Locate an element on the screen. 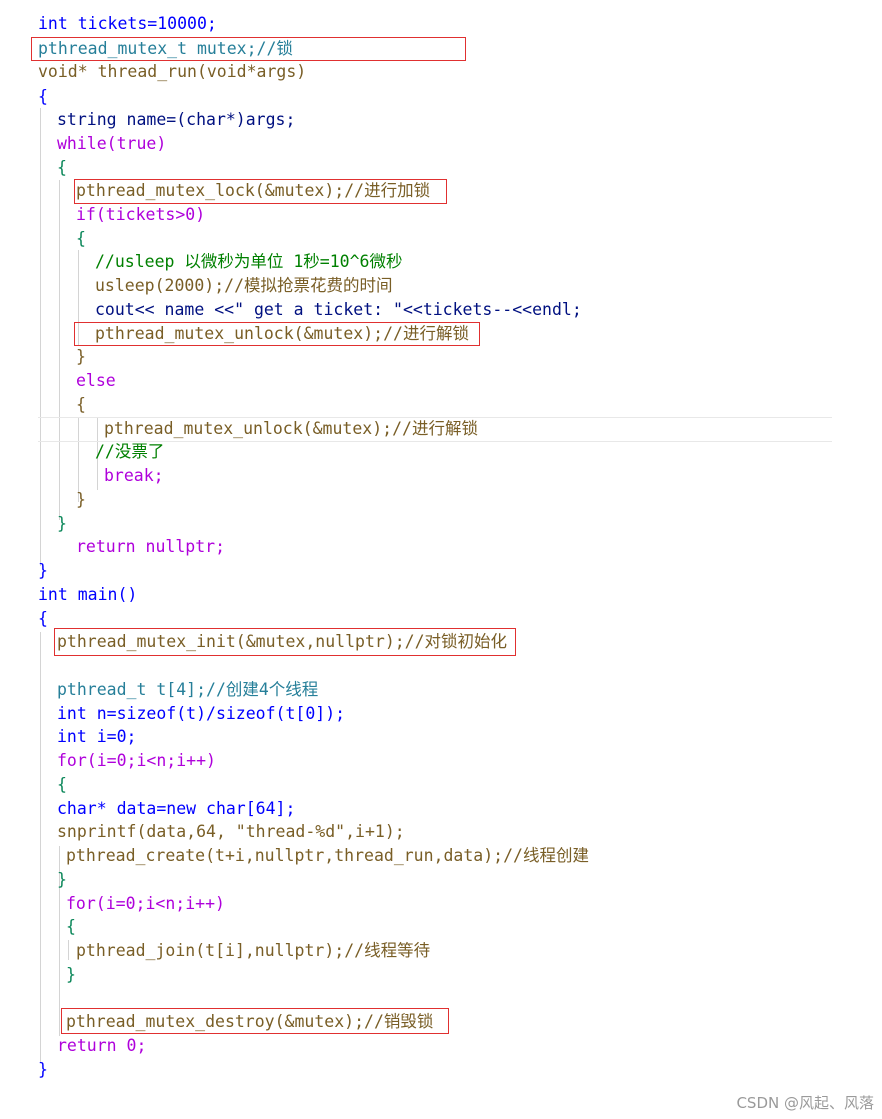 The width and height of the screenshot is (882, 1119). code-line: snprintf(data,64, "thread-%d",i+1); is located at coordinates (231, 832).